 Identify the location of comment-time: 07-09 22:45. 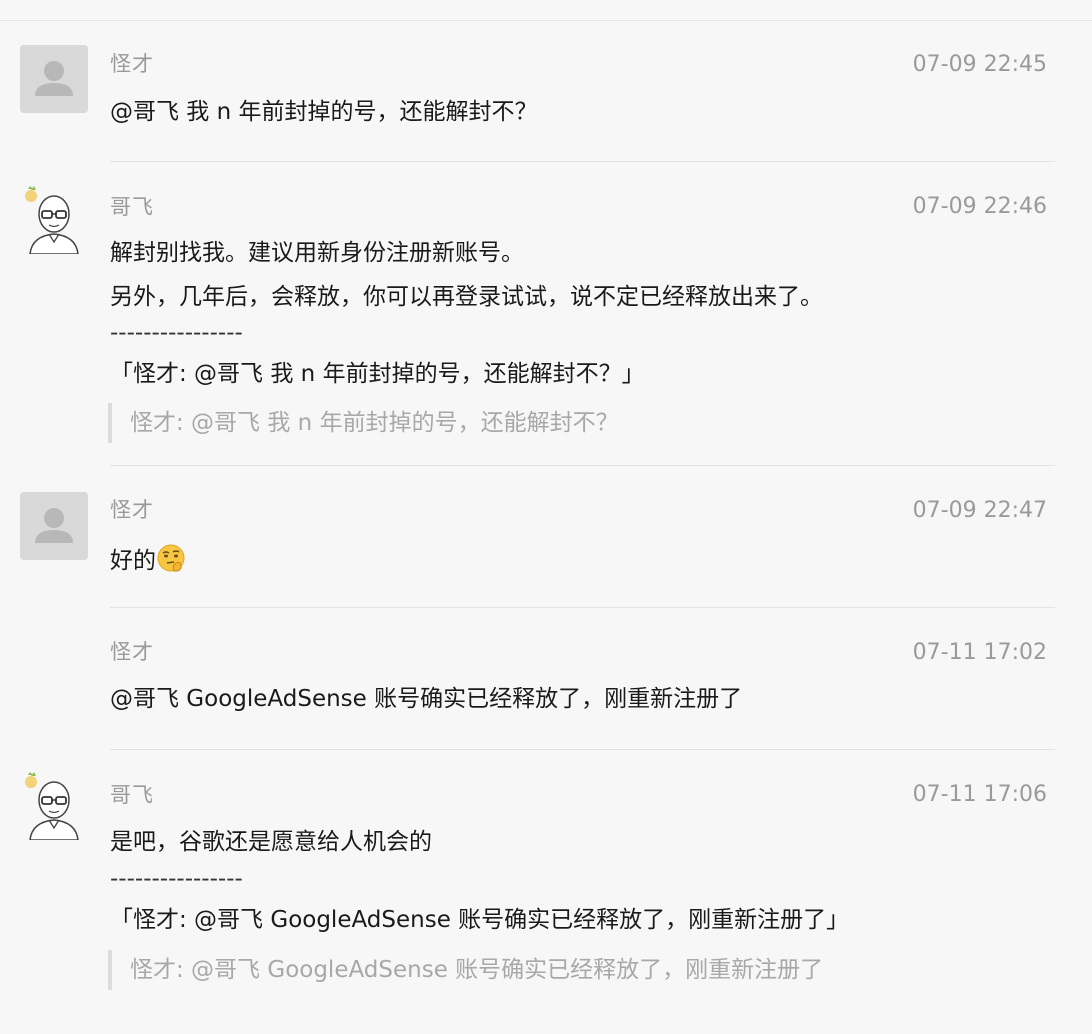
(979, 64).